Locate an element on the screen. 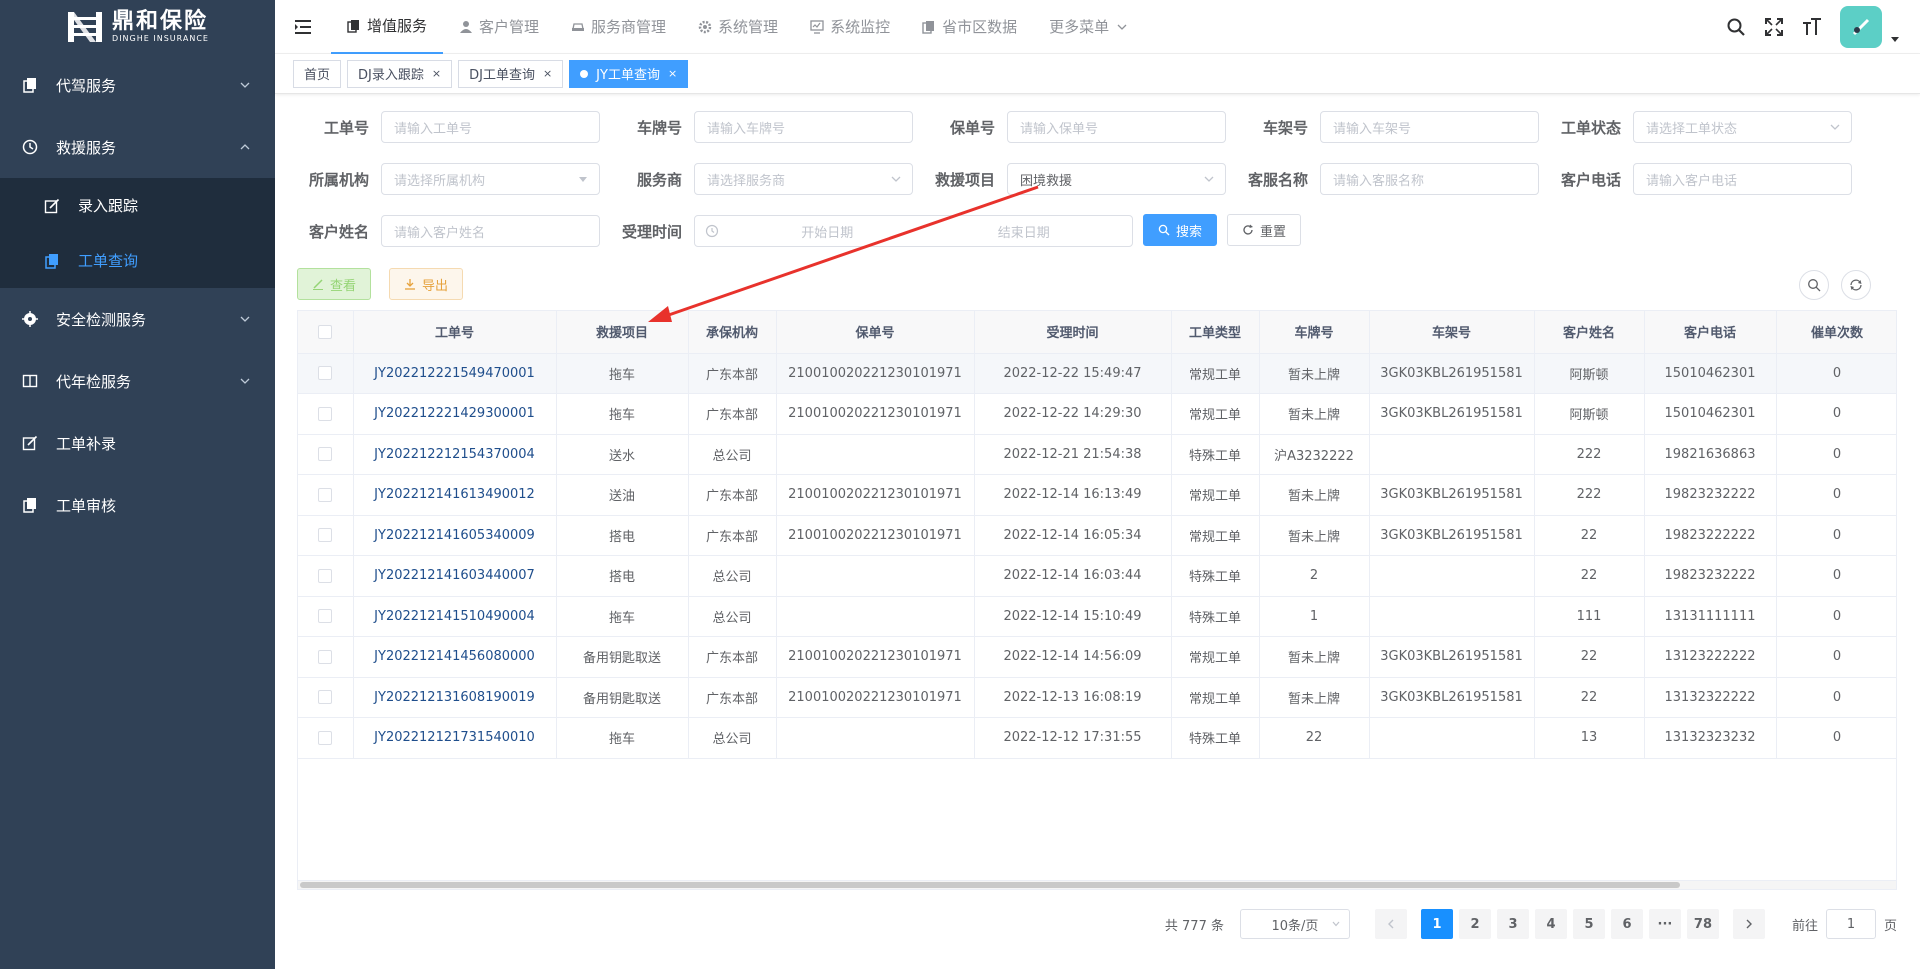 The image size is (1920, 969). page-button: 6 is located at coordinates (1626, 924).